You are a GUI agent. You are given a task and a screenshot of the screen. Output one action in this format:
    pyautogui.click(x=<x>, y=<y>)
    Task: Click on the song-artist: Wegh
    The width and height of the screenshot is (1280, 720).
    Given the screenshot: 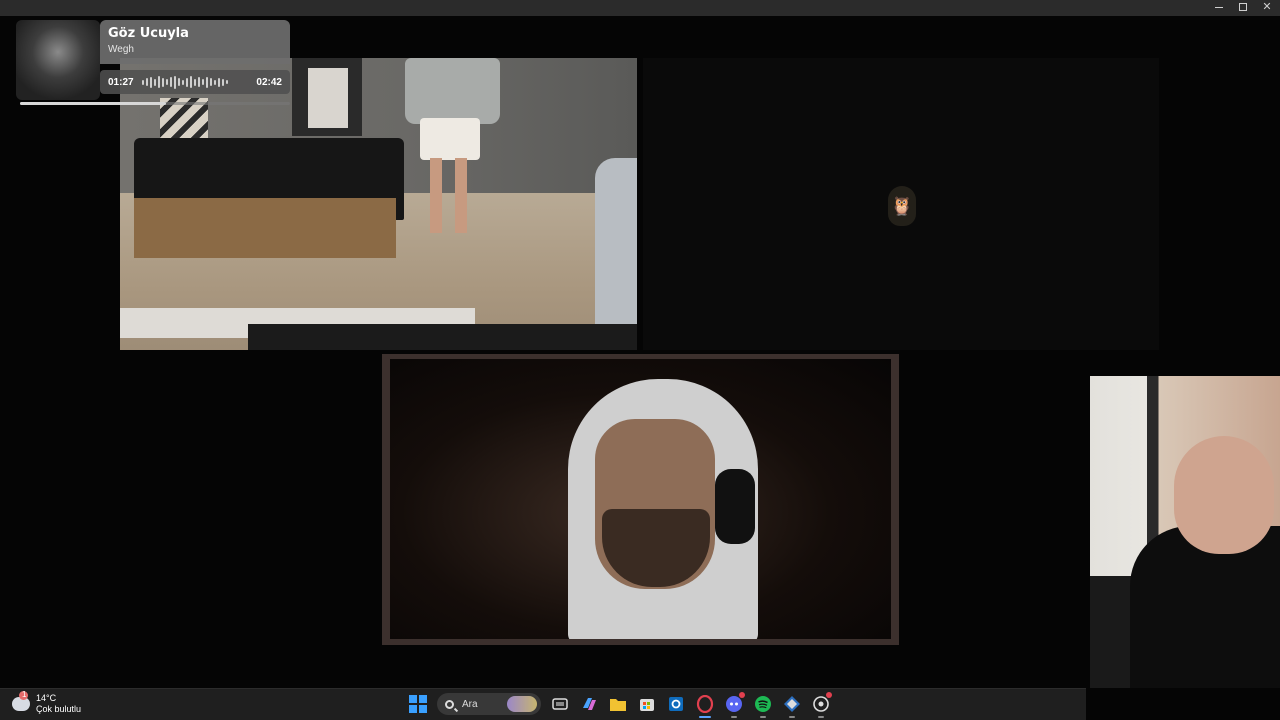 What is the action you would take?
    pyautogui.click(x=121, y=49)
    